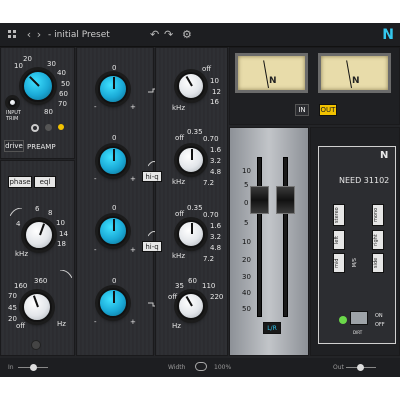 The width and height of the screenshot is (400, 400). I want to click on lmf-tick: 0.35, so click(195, 208).